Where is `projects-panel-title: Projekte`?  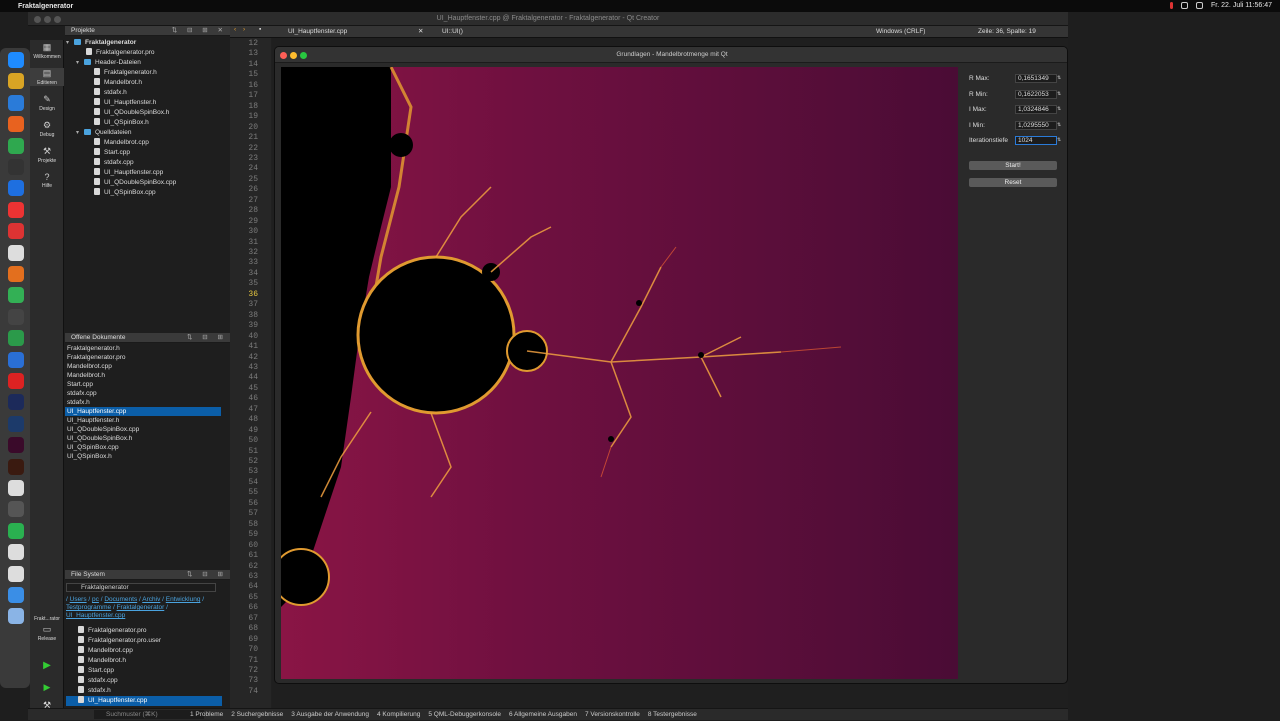
projects-panel-title: Projekte is located at coordinates (83, 30).